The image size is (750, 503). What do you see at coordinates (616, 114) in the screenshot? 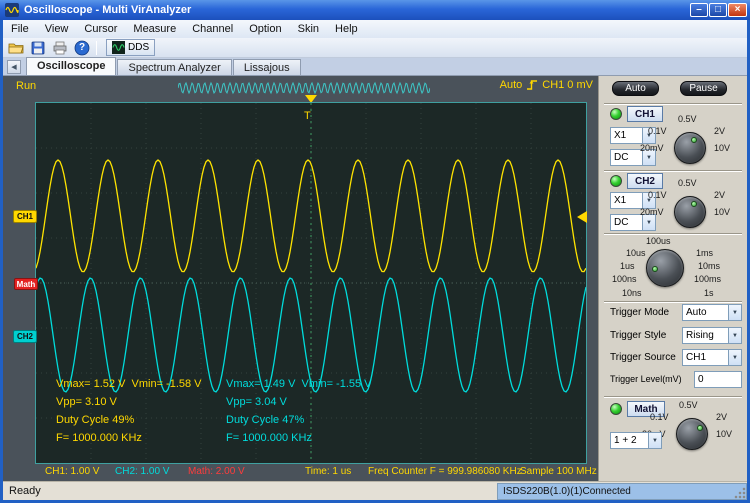
I see `ch1-enable-led` at bounding box center [616, 114].